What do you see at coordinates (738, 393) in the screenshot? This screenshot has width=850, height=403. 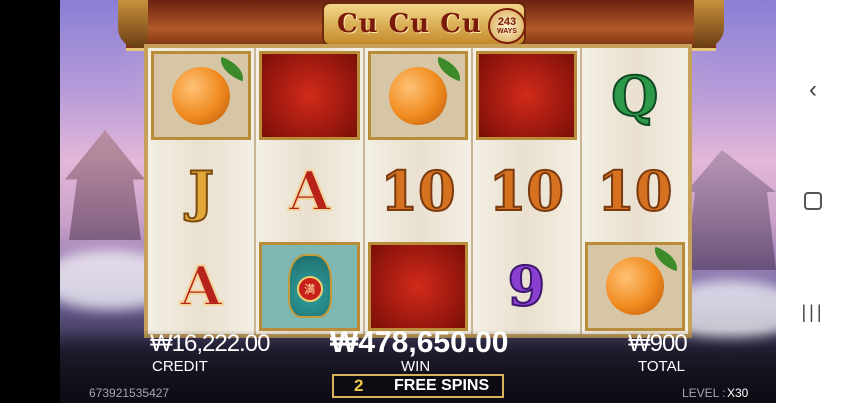 I see `level-value: X30` at bounding box center [738, 393].